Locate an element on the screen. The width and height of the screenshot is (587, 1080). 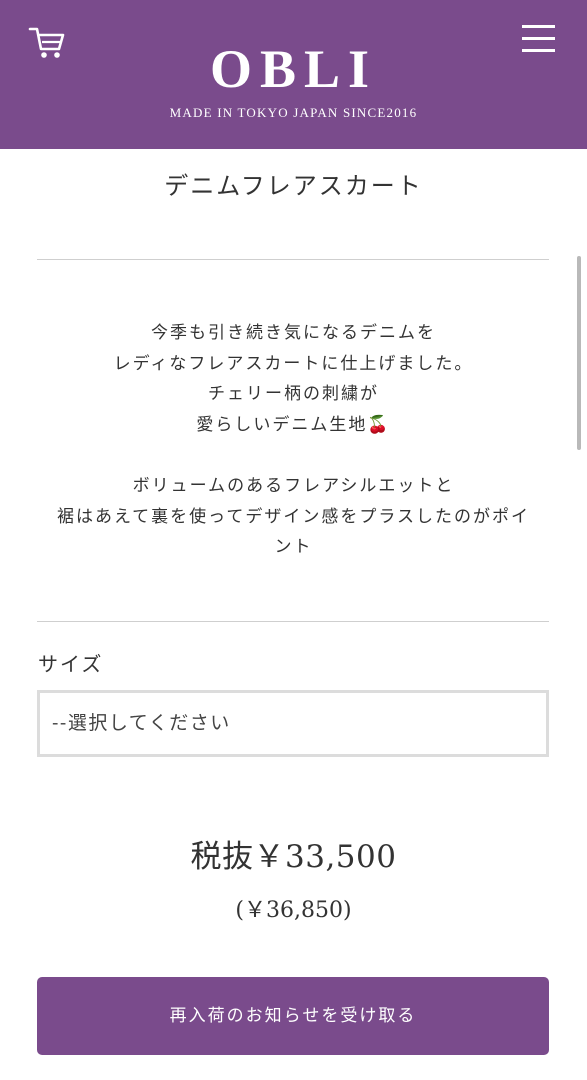
site-header: OBLI MADE IN TOKYO JAPAN SINCE2016 is located at coordinates (293, 74).